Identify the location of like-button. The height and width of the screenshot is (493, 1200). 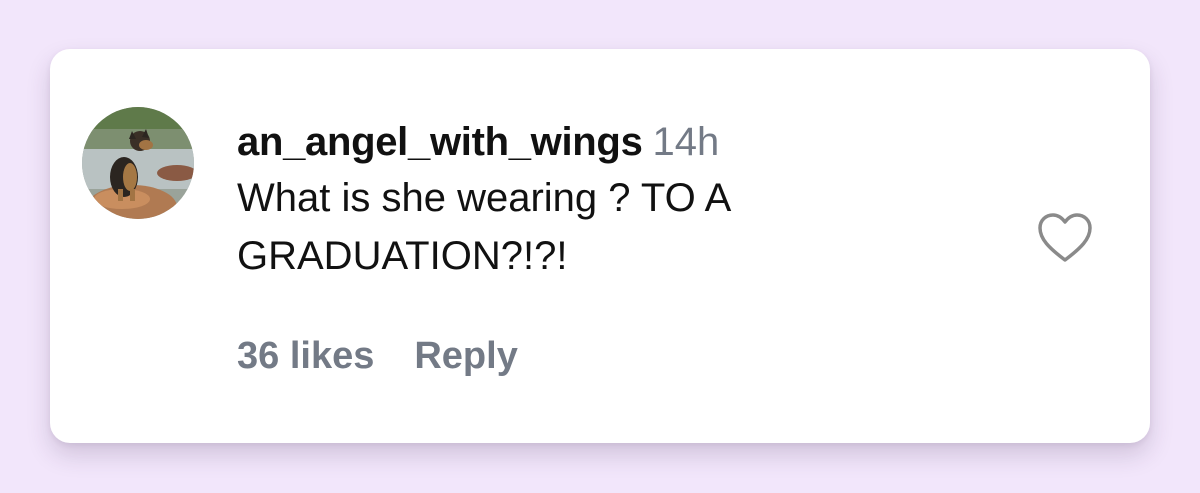
(1065, 238).